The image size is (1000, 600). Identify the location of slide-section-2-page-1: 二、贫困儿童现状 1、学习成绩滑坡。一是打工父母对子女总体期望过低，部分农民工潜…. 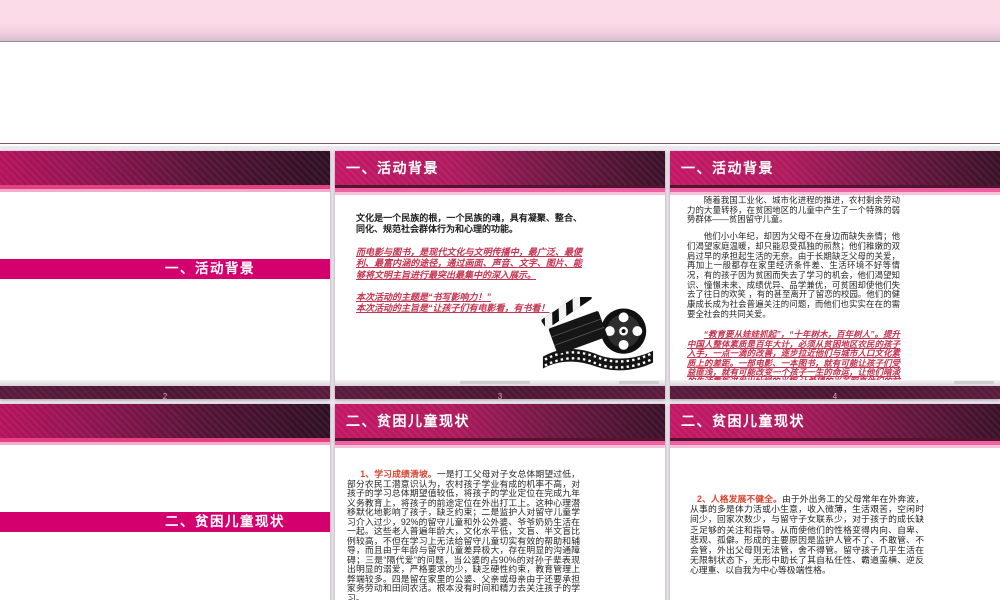
(500, 502).